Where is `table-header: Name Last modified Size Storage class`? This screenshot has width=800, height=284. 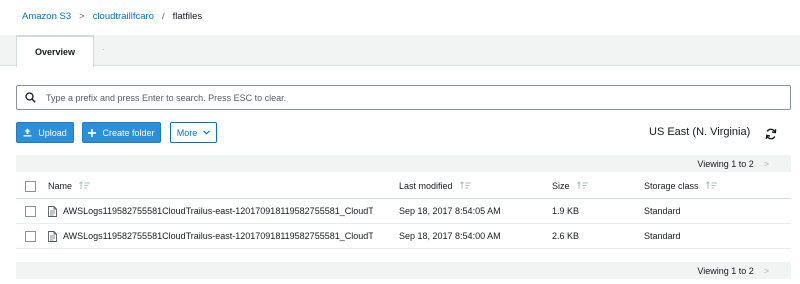
table-header: Name Last modified Size Storage class is located at coordinates (403, 186).